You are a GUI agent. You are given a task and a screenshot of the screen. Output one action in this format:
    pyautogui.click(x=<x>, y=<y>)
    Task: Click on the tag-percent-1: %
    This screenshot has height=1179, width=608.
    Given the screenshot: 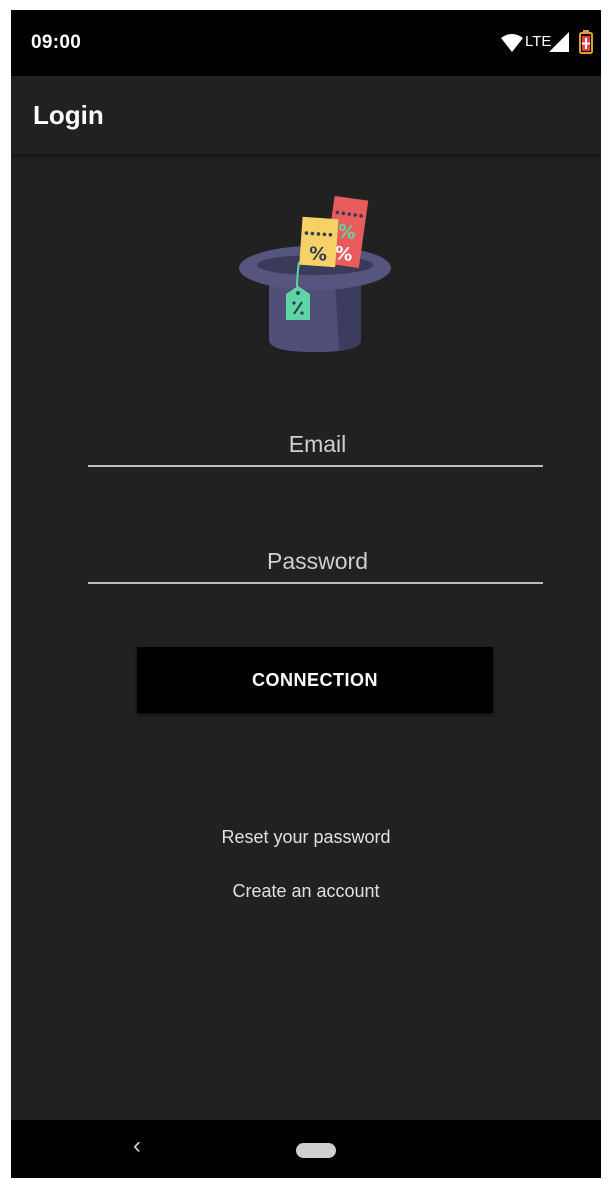 What is the action you would take?
    pyautogui.click(x=346, y=232)
    